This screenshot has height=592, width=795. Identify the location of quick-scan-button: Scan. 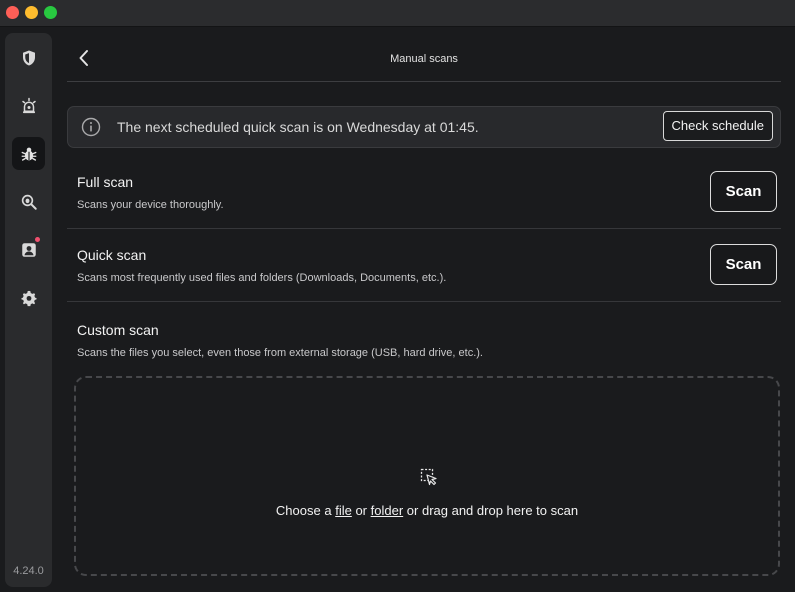
(743, 264).